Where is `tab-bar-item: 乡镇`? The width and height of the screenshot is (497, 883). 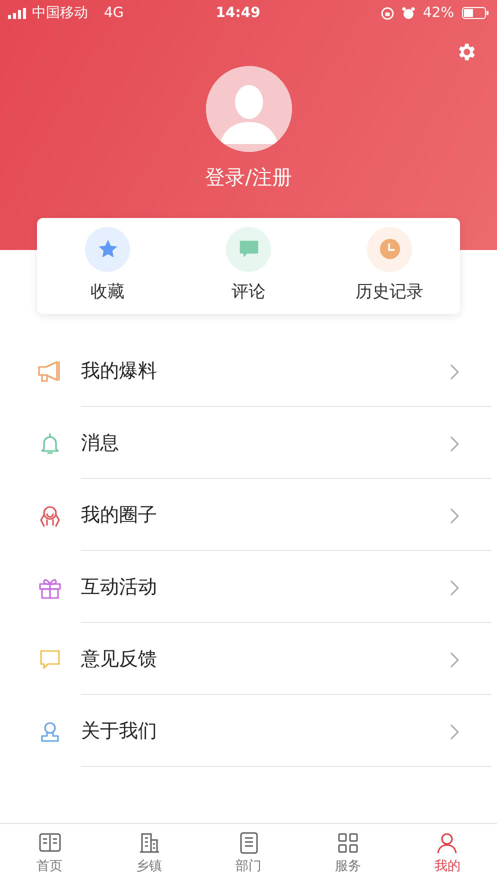
tab-bar-item: 乡镇 is located at coordinates (149, 853).